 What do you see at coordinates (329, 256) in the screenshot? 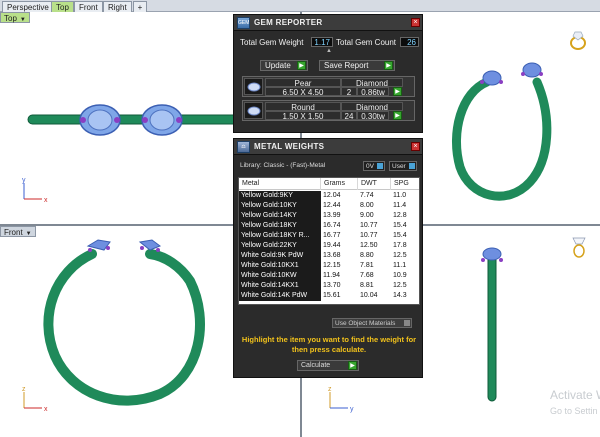
I see `table-row: White Gold:9K PdW 13.68 8.80 12.5` at bounding box center [329, 256].